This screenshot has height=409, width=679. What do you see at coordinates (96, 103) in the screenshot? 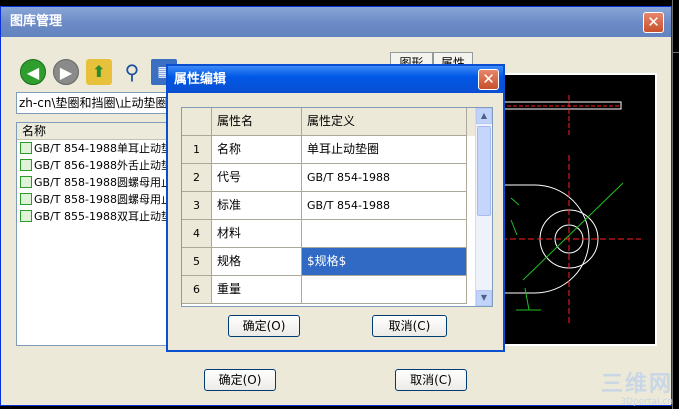
I see `path-field: zh-cn\垫圈和挡圈\止动垫圈\` at bounding box center [96, 103].